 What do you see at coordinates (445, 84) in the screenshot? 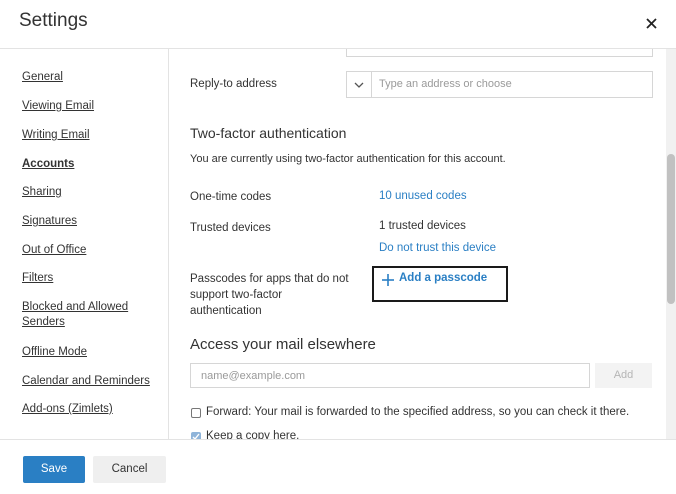
I see `reply-to-placeholder: Type an address or choose` at bounding box center [445, 84].